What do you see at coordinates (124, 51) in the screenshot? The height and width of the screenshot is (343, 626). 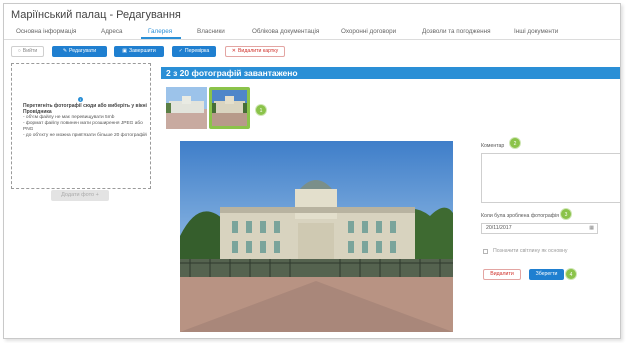 I see `save-icon: ▣` at bounding box center [124, 51].